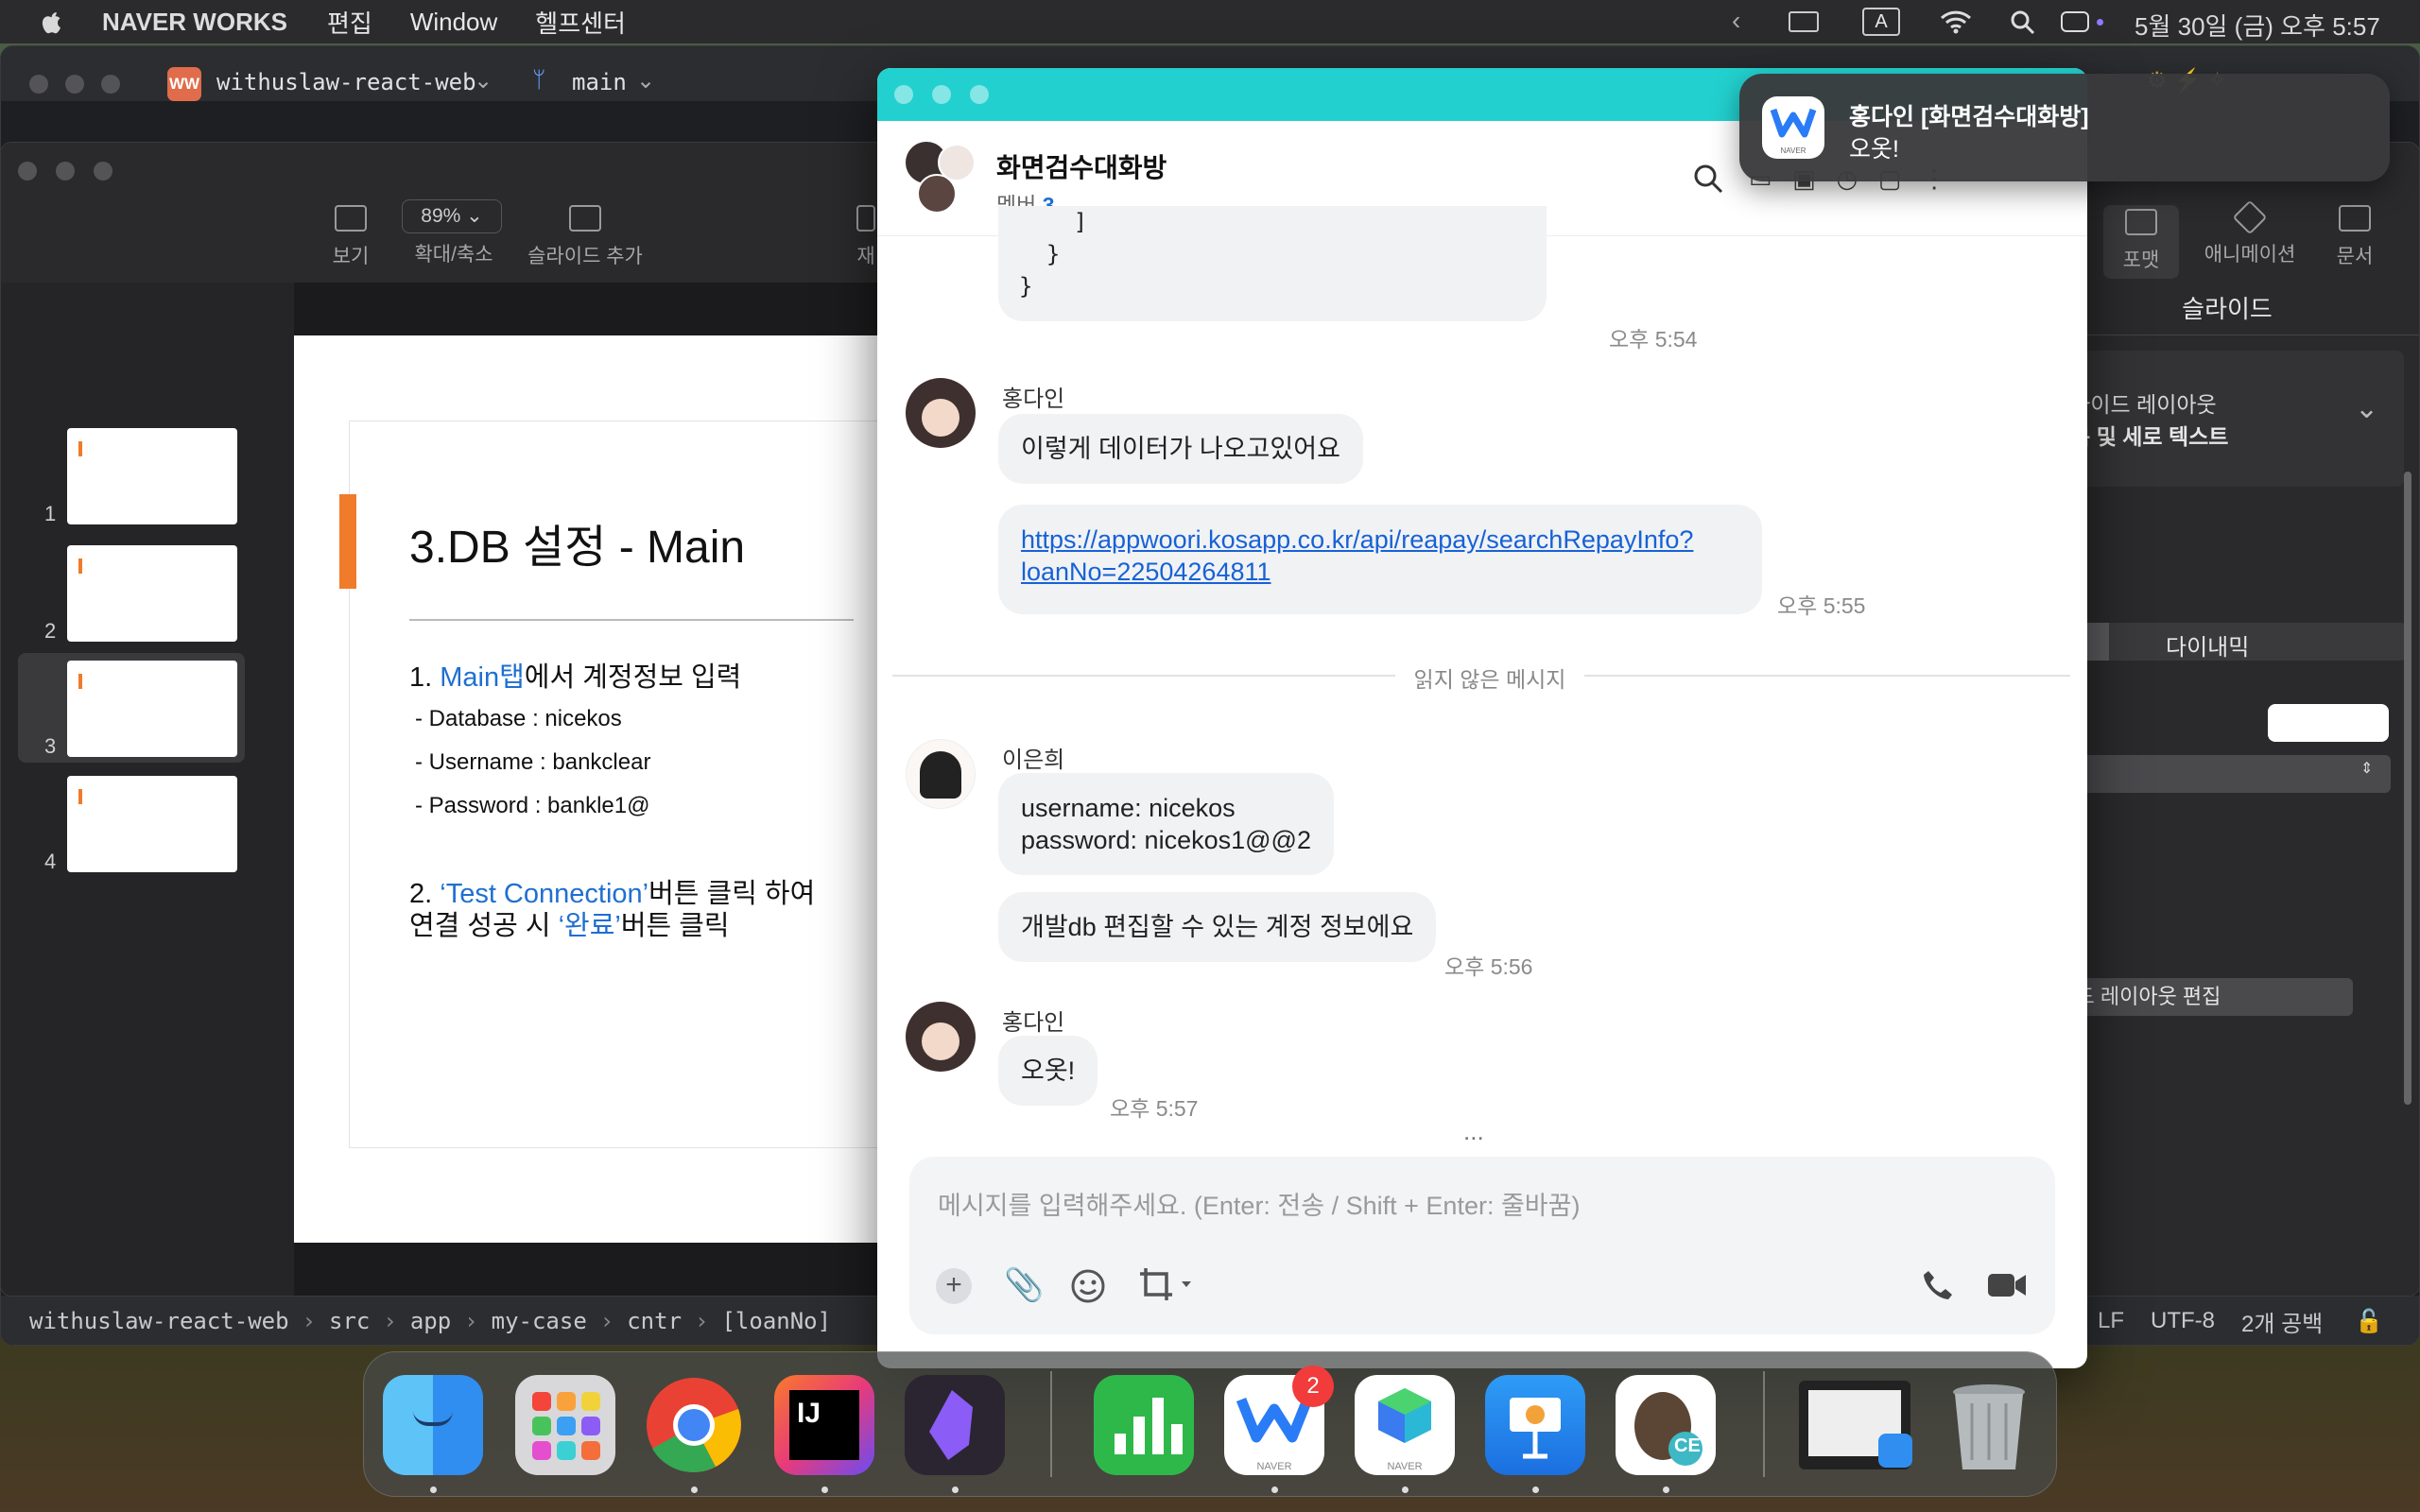  What do you see at coordinates (1024, 1285) in the screenshot?
I see `paperclip-icon: 📎` at bounding box center [1024, 1285].